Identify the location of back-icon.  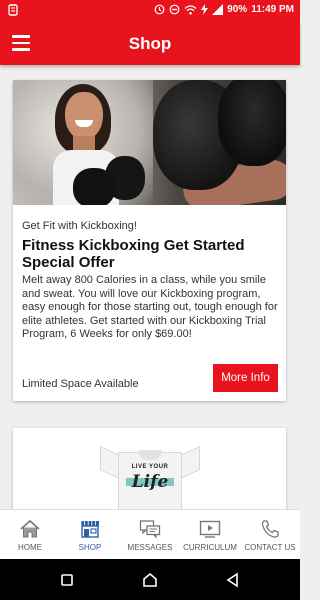
(233, 580).